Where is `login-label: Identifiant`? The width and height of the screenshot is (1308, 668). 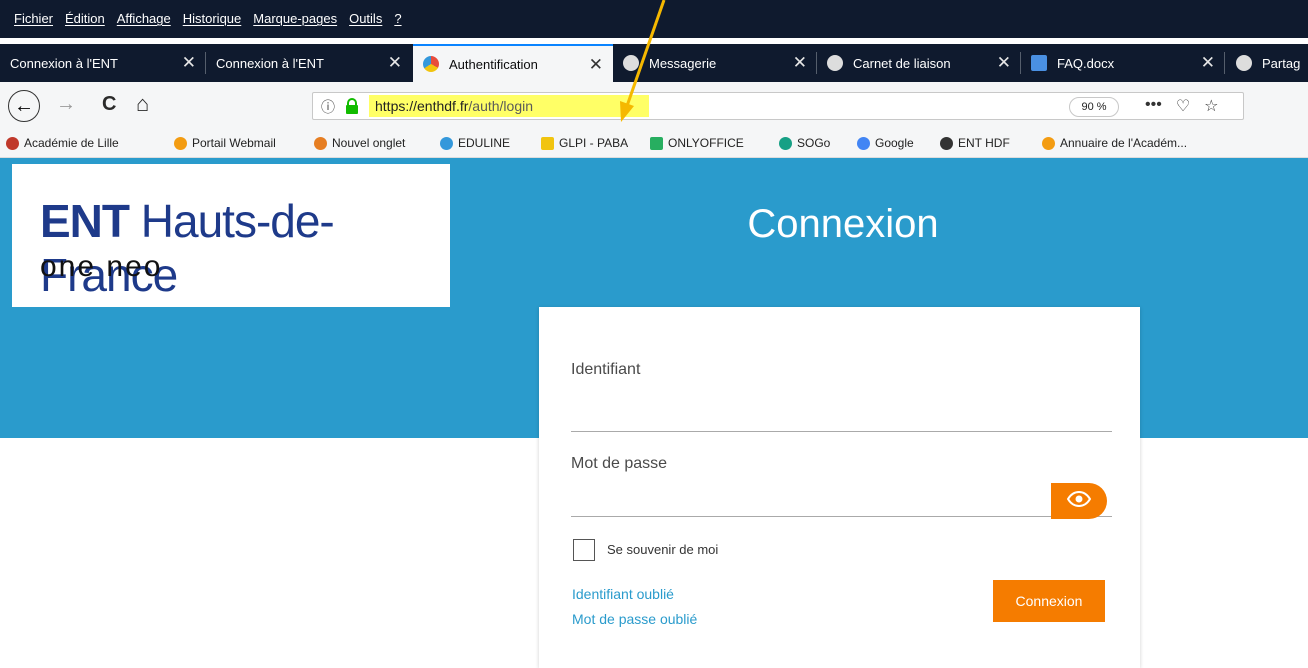
login-label: Identifiant is located at coordinates (606, 369).